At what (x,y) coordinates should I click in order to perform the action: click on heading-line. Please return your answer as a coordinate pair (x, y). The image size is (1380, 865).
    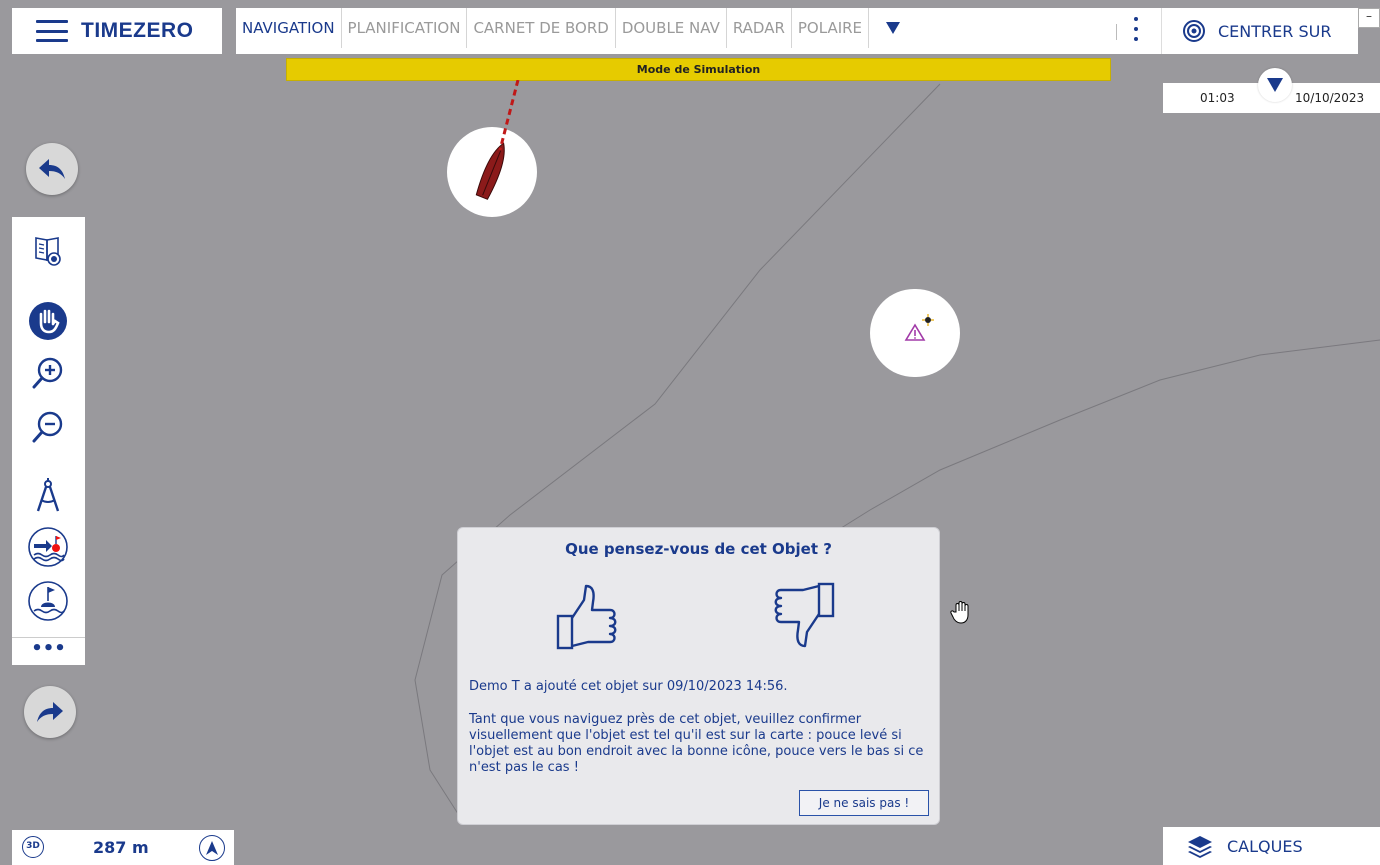
    Looking at the image, I should click on (509, 115).